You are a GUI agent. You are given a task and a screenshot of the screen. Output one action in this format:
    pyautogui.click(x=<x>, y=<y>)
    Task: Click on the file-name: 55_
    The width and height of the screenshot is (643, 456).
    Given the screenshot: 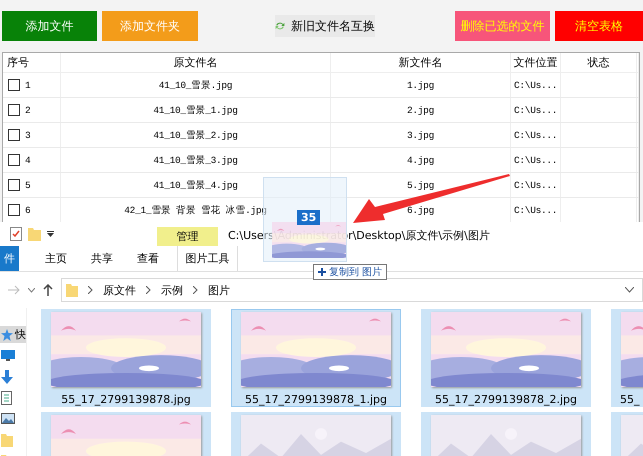 What is the action you would take?
    pyautogui.click(x=630, y=399)
    